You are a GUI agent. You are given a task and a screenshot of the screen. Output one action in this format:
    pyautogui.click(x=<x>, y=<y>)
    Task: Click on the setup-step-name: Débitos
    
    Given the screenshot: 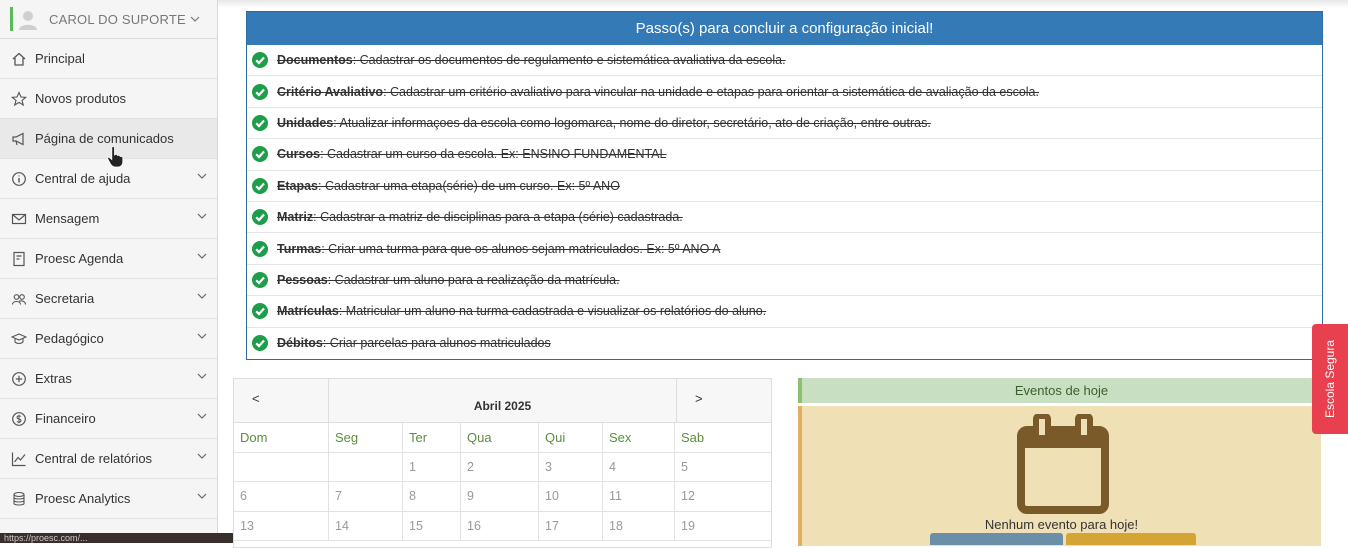 What is the action you would take?
    pyautogui.click(x=300, y=343)
    